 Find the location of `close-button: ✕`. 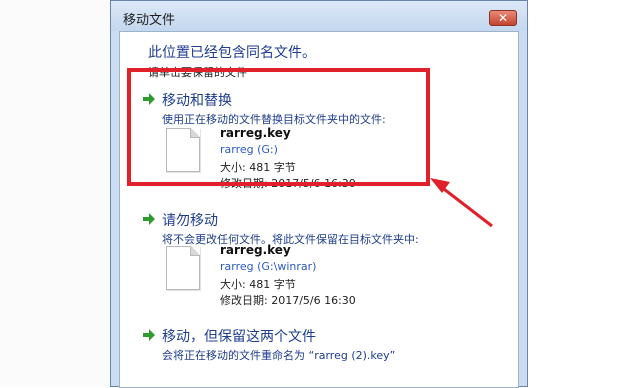

close-button: ✕ is located at coordinates (503, 18).